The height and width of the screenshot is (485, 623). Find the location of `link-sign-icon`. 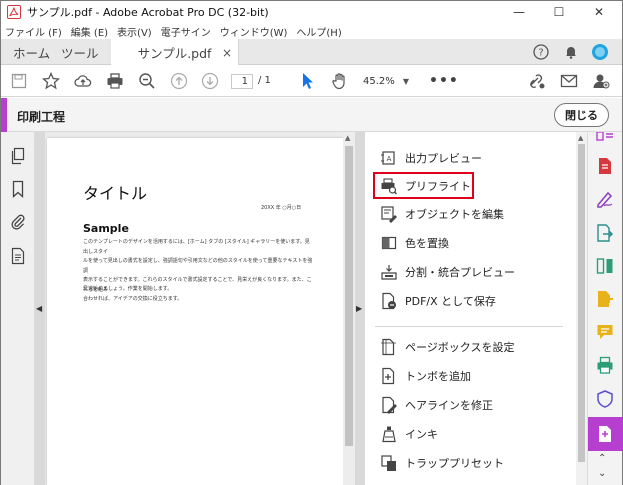

link-sign-icon is located at coordinates (537, 81).